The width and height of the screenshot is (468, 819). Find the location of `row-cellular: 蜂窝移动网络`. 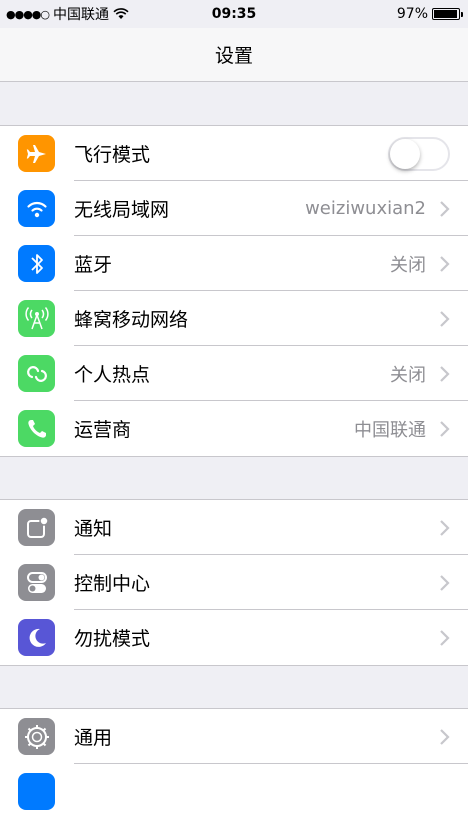

row-cellular: 蜂窝移动网络 is located at coordinates (234, 318).